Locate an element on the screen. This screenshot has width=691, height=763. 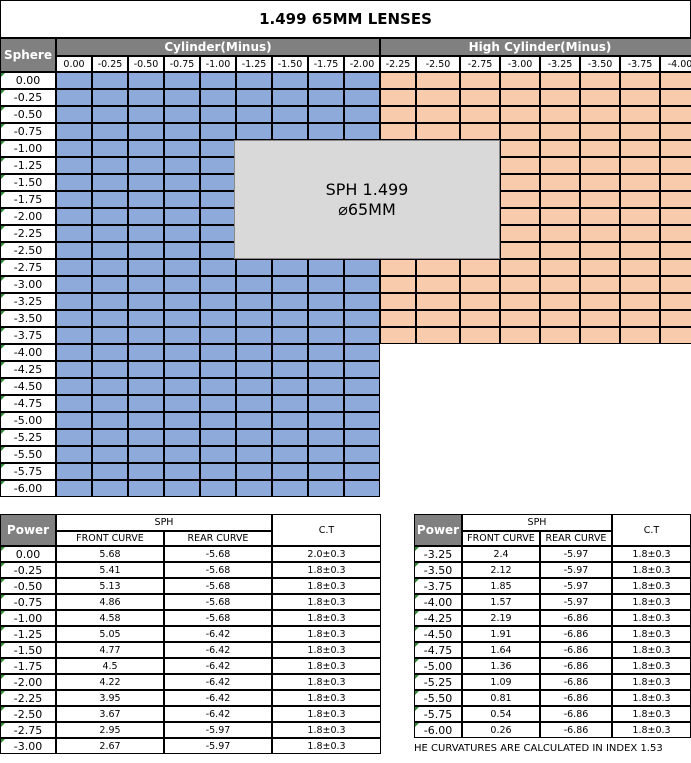
sphere-row-label: -4.75 is located at coordinates (28, 403).